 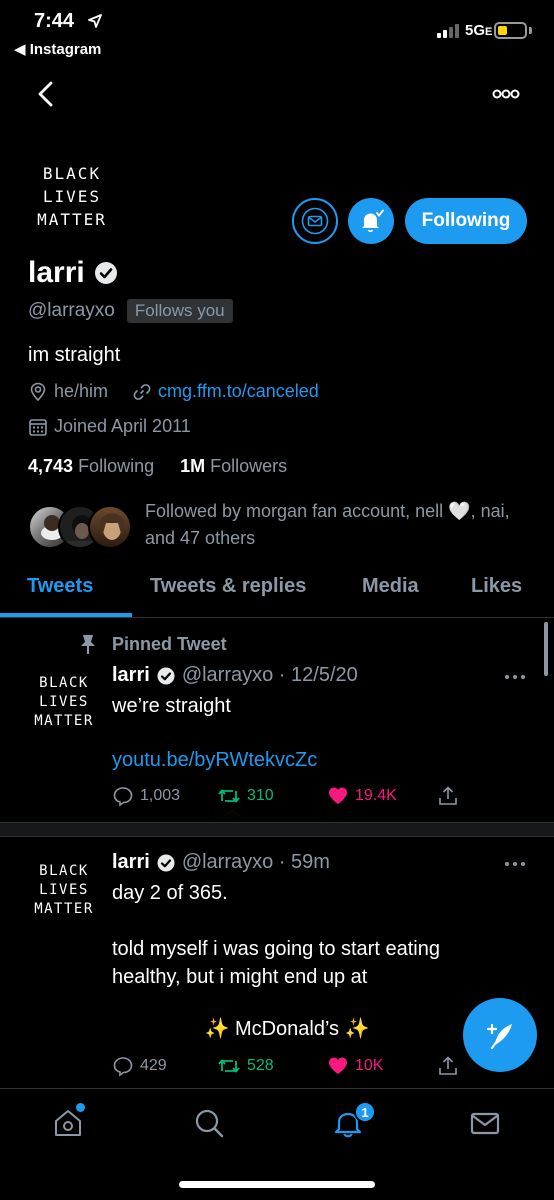 I want to click on tab-tweets-replies: Tweets & replies, so click(x=228, y=586).